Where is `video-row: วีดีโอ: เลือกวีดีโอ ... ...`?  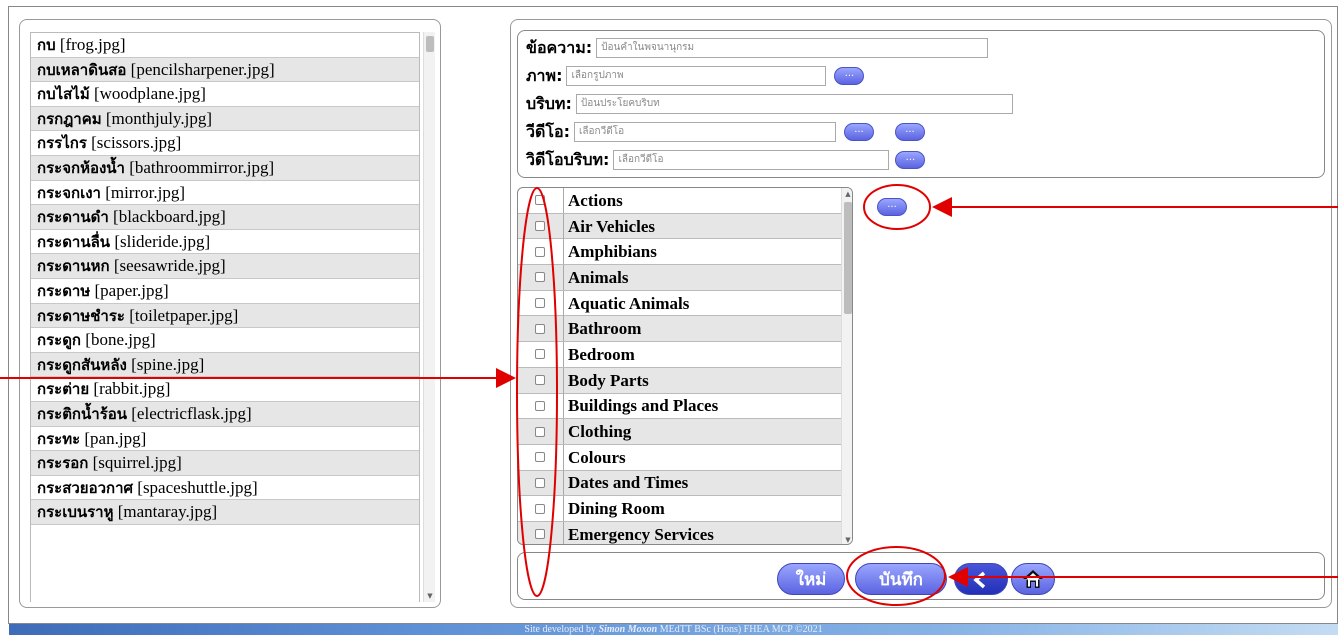
video-row: วีดีโอ: เลือกวีดีโอ ... ... is located at coordinates (725, 132).